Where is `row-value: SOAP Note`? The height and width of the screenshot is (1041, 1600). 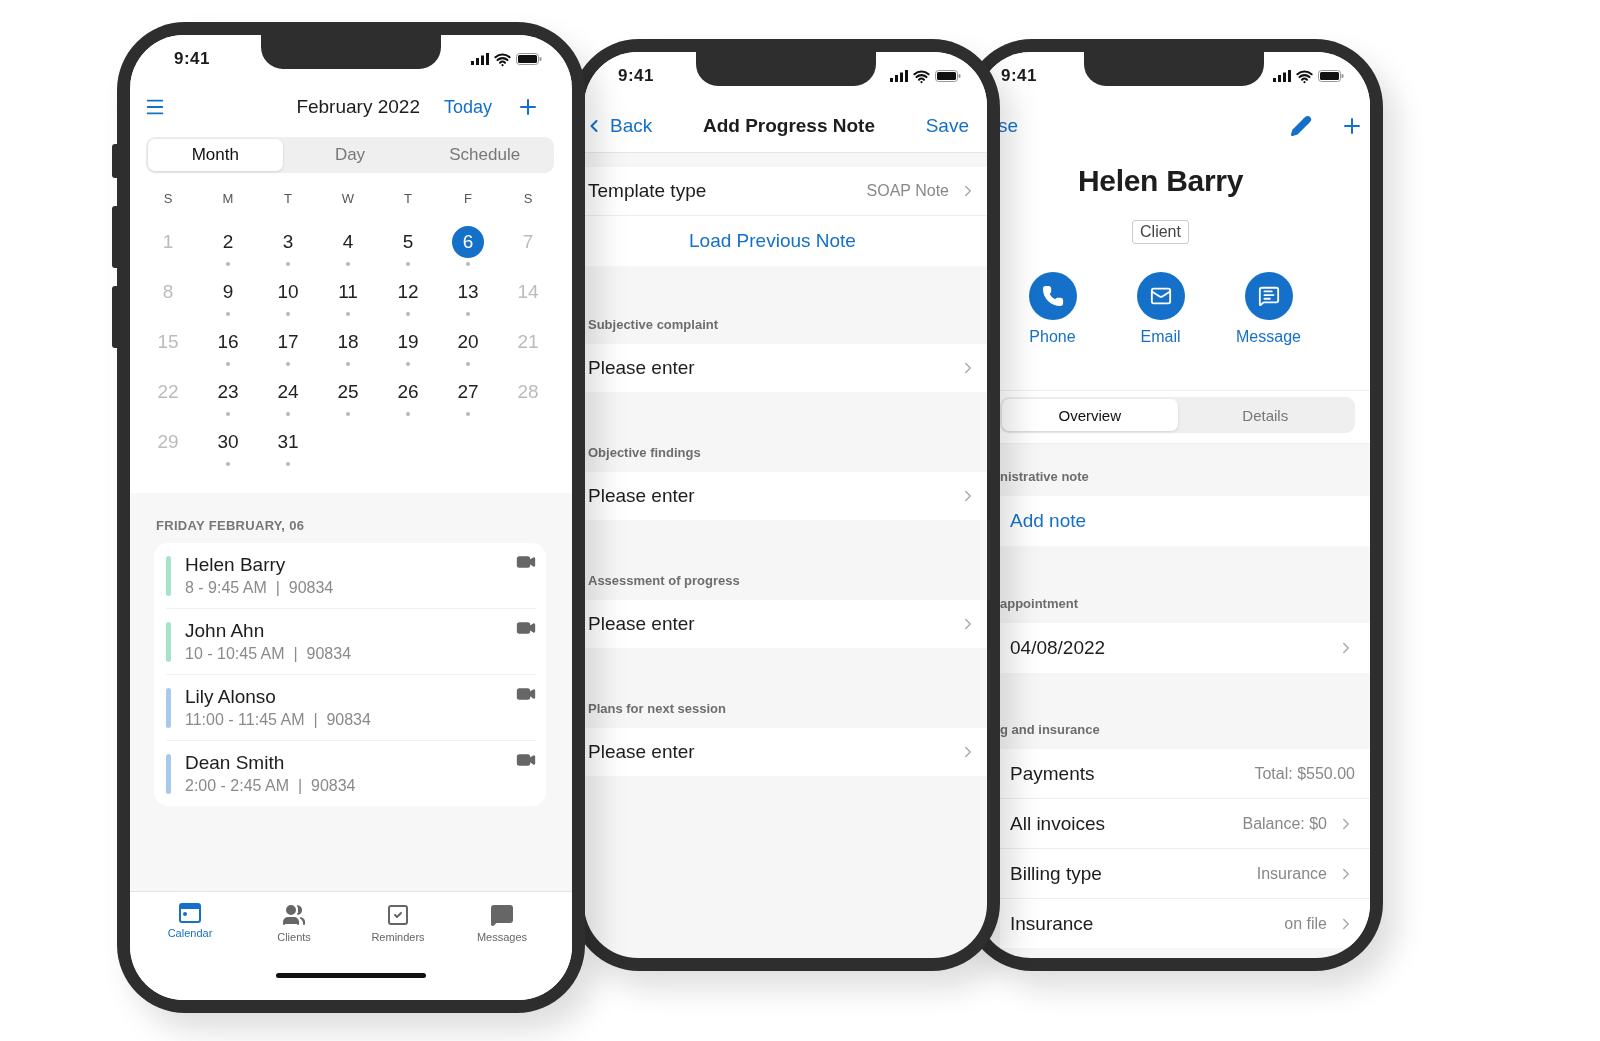
row-value: SOAP Note is located at coordinates (907, 191).